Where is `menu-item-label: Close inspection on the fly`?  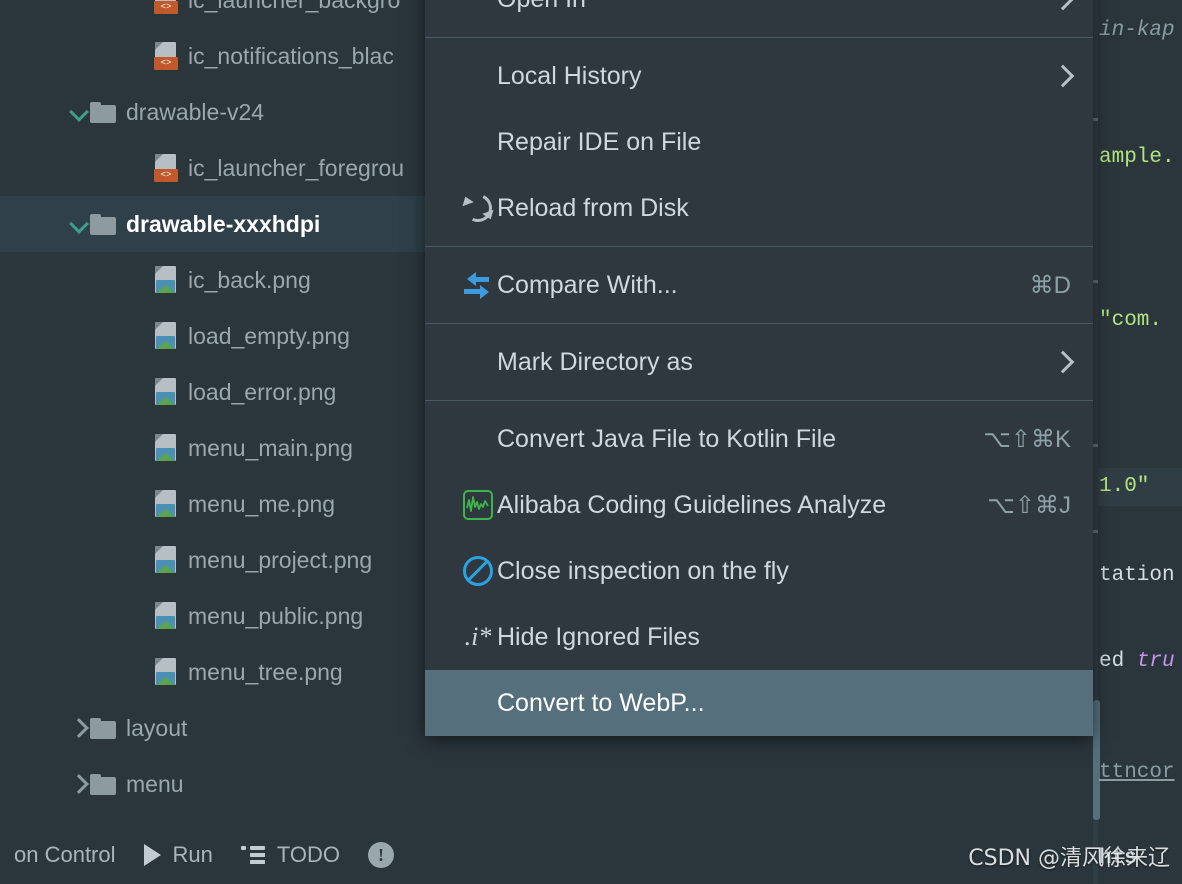
menu-item-label: Close inspection on the fly is located at coordinates (643, 570).